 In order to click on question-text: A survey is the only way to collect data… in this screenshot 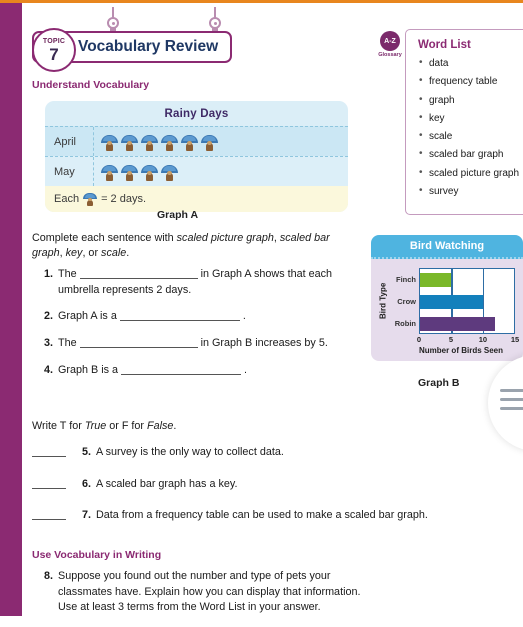, I will do `click(190, 452)`.